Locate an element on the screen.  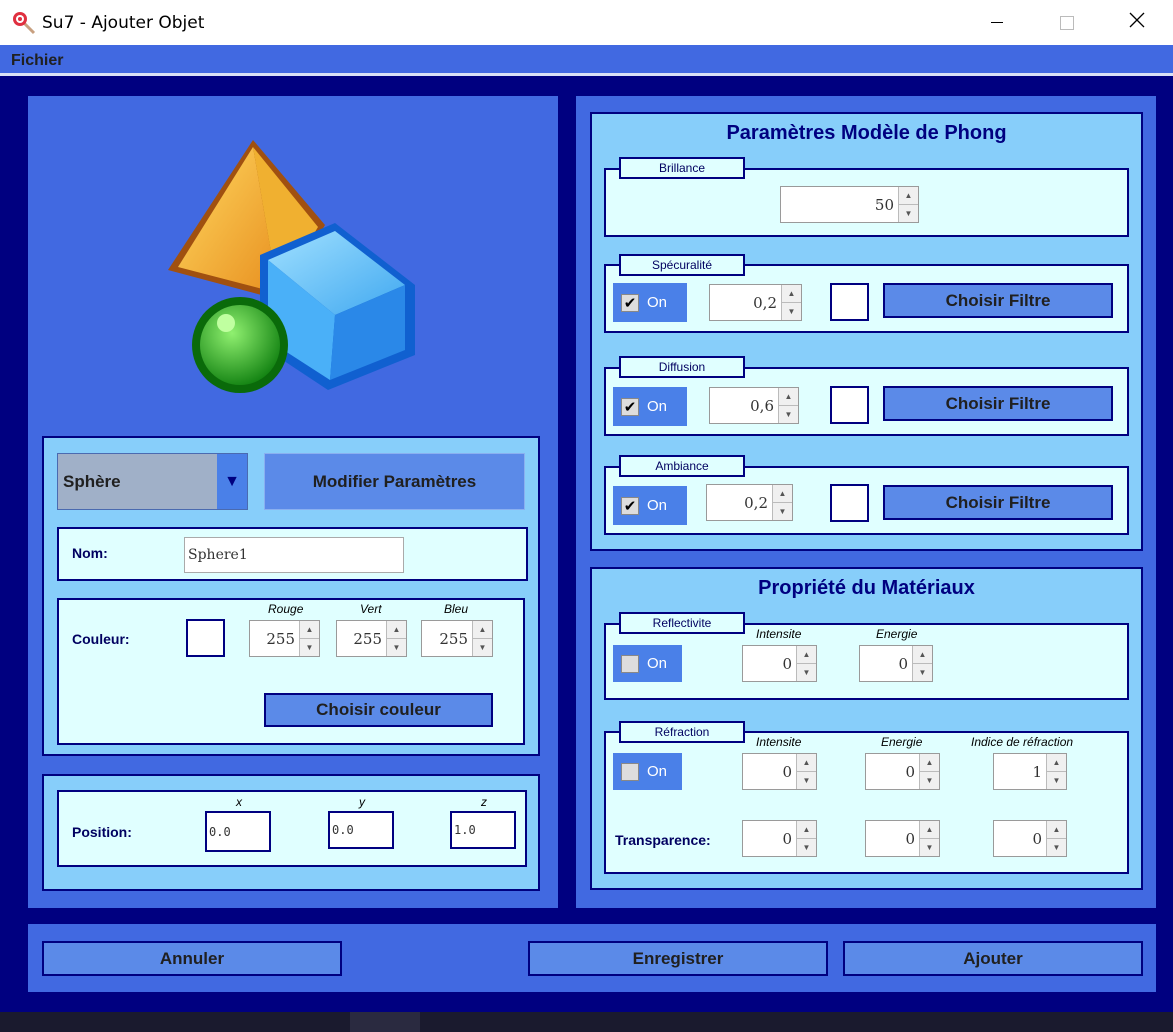
position-z-input: 1.0 is located at coordinates (483, 830).